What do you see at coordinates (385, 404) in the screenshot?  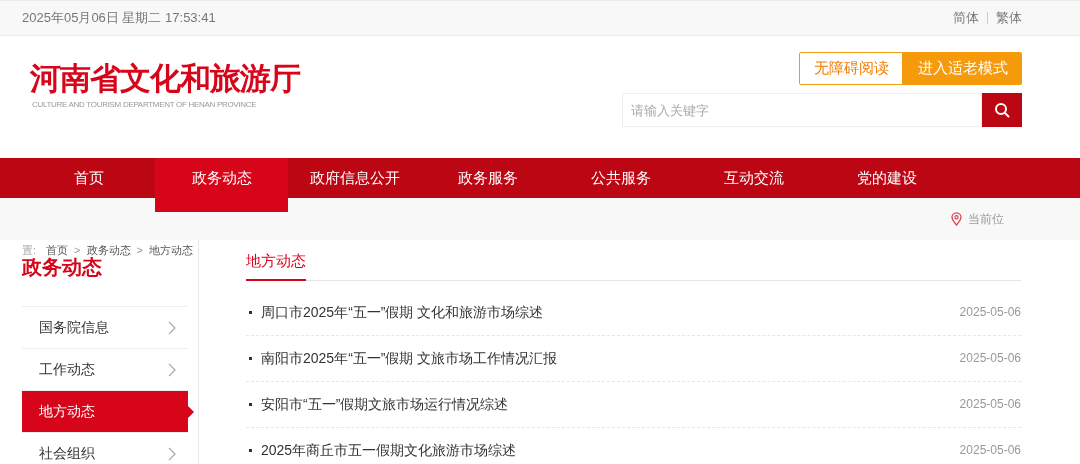 I see `article-link: 安阳市“五一”假期文旅市场运行情况综述` at bounding box center [385, 404].